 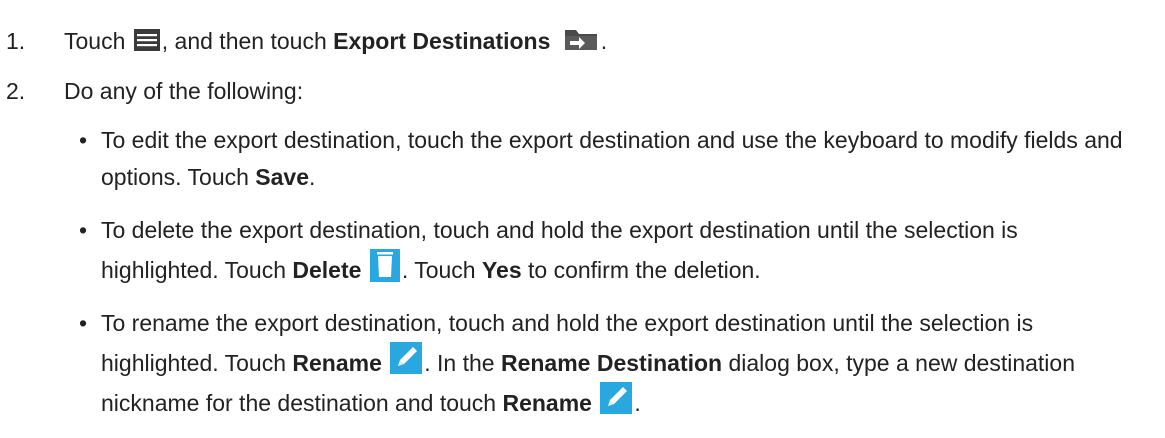 I want to click on rename-destination-label: Rename Destination, so click(x=611, y=363).